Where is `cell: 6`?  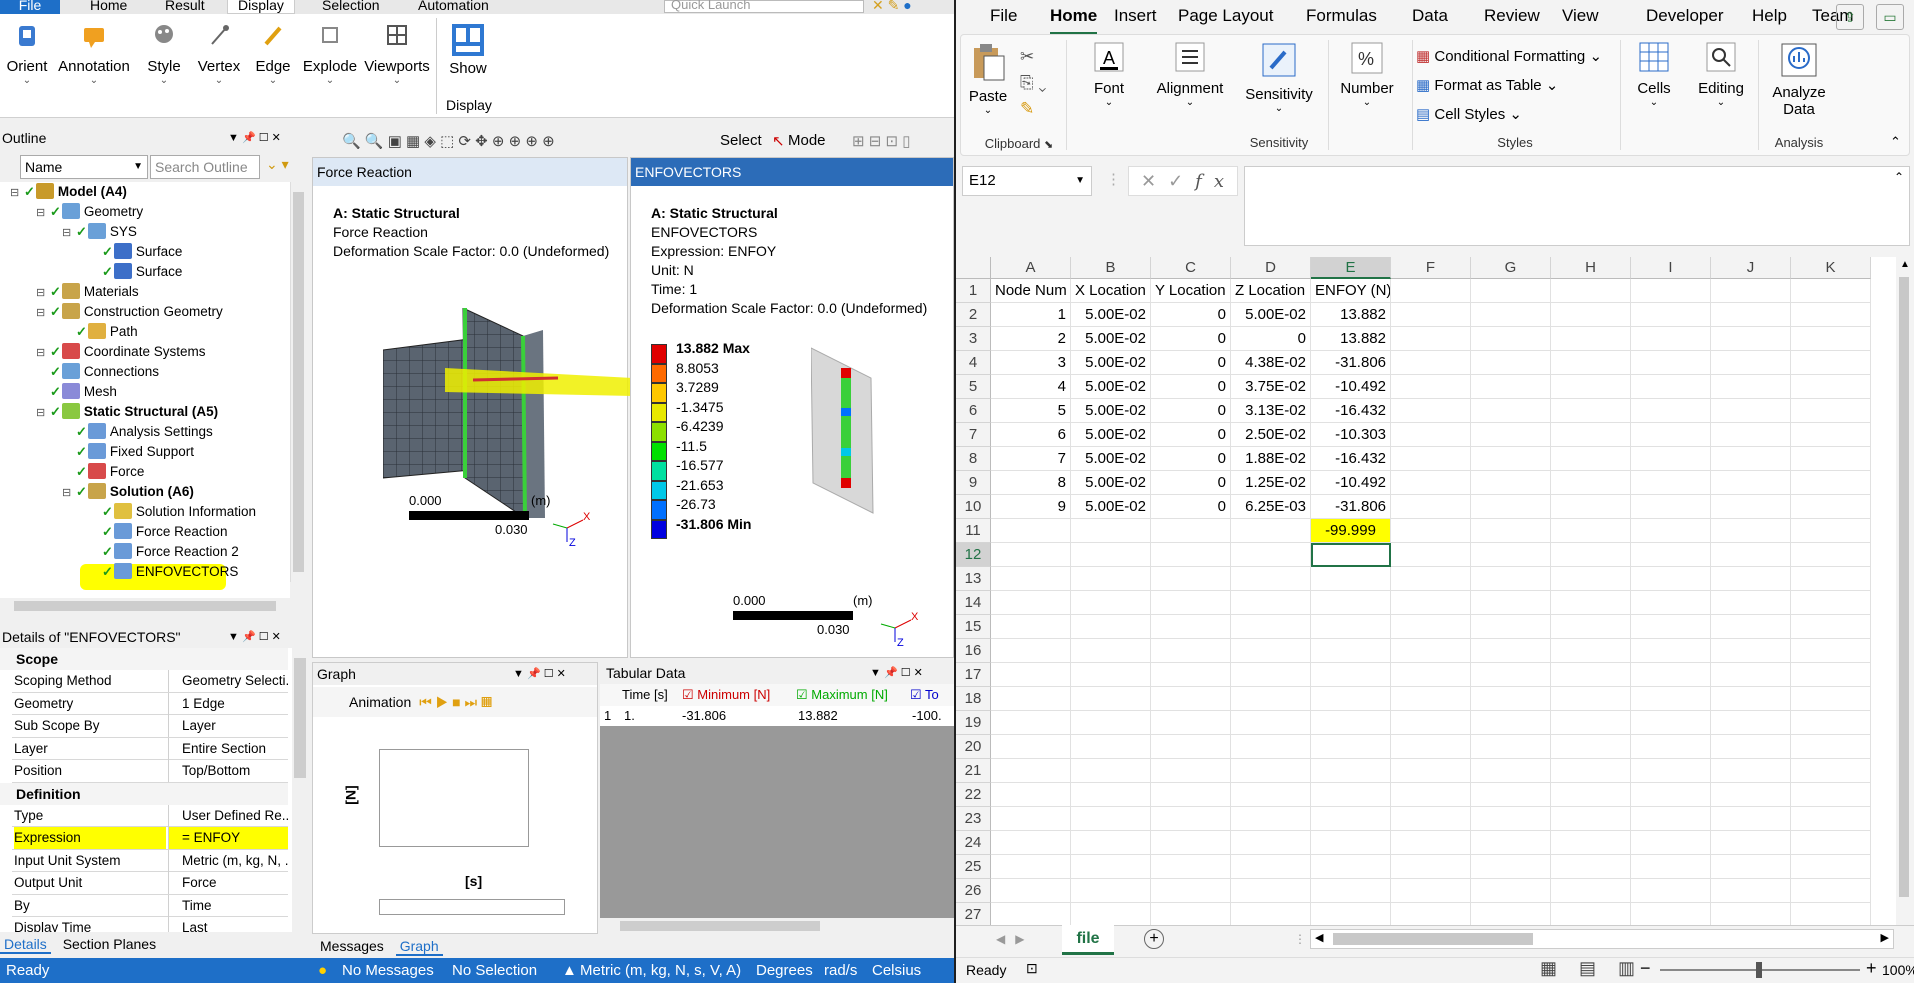
cell: 6 is located at coordinates (1031, 435).